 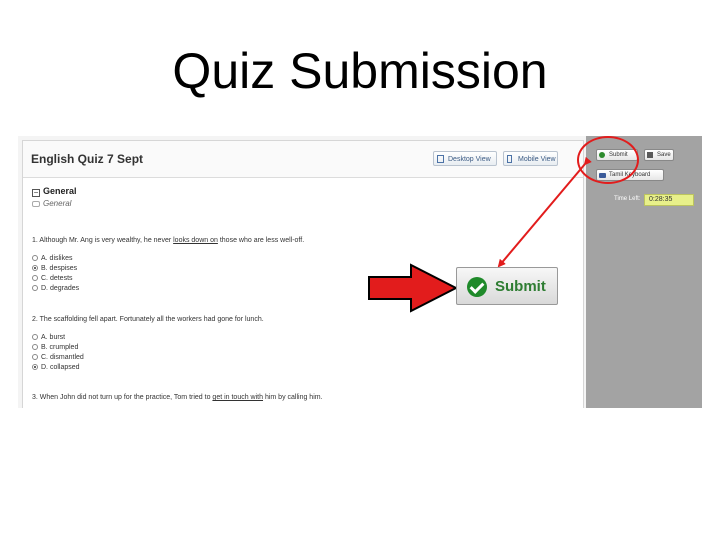 What do you see at coordinates (544, 212) in the screenshot?
I see `pointer-arrow-line` at bounding box center [544, 212].